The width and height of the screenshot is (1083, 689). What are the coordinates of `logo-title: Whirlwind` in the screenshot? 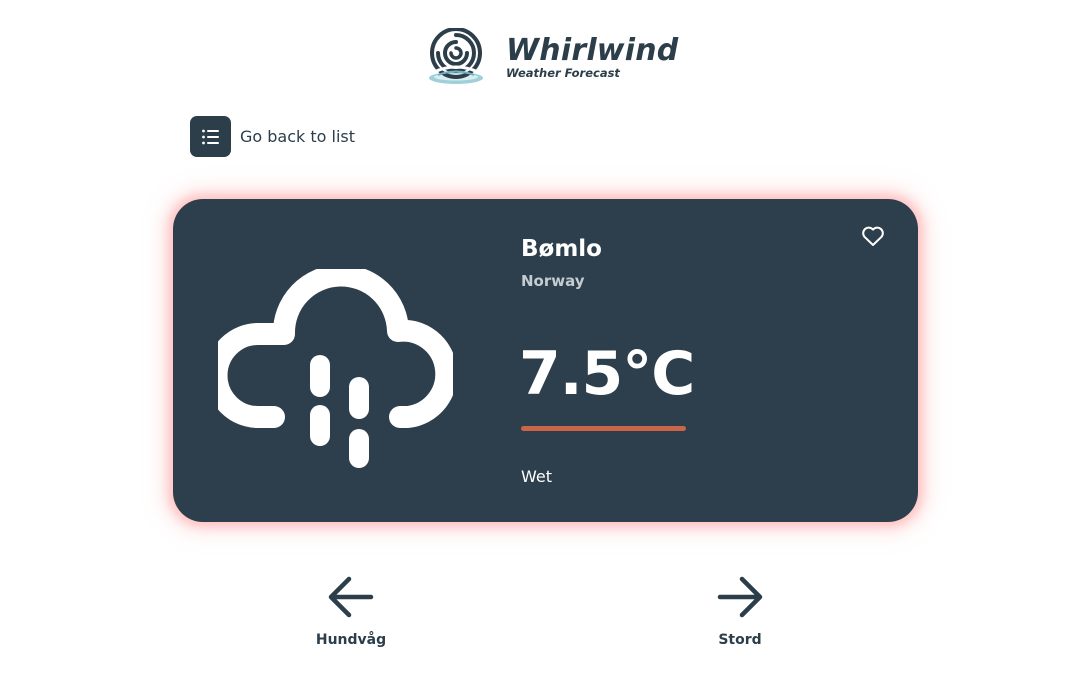 It's located at (592, 50).